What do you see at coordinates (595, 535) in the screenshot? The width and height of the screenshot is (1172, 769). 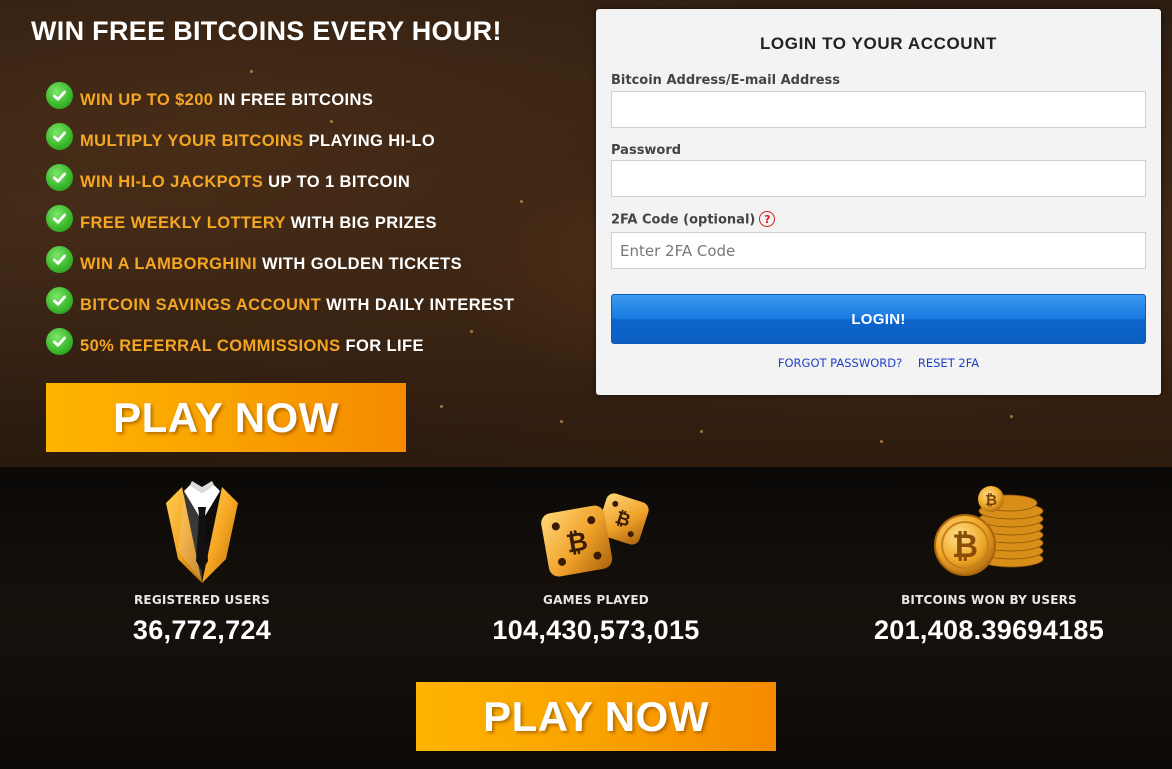 I see `dice-icon: ₿ ₿` at bounding box center [595, 535].